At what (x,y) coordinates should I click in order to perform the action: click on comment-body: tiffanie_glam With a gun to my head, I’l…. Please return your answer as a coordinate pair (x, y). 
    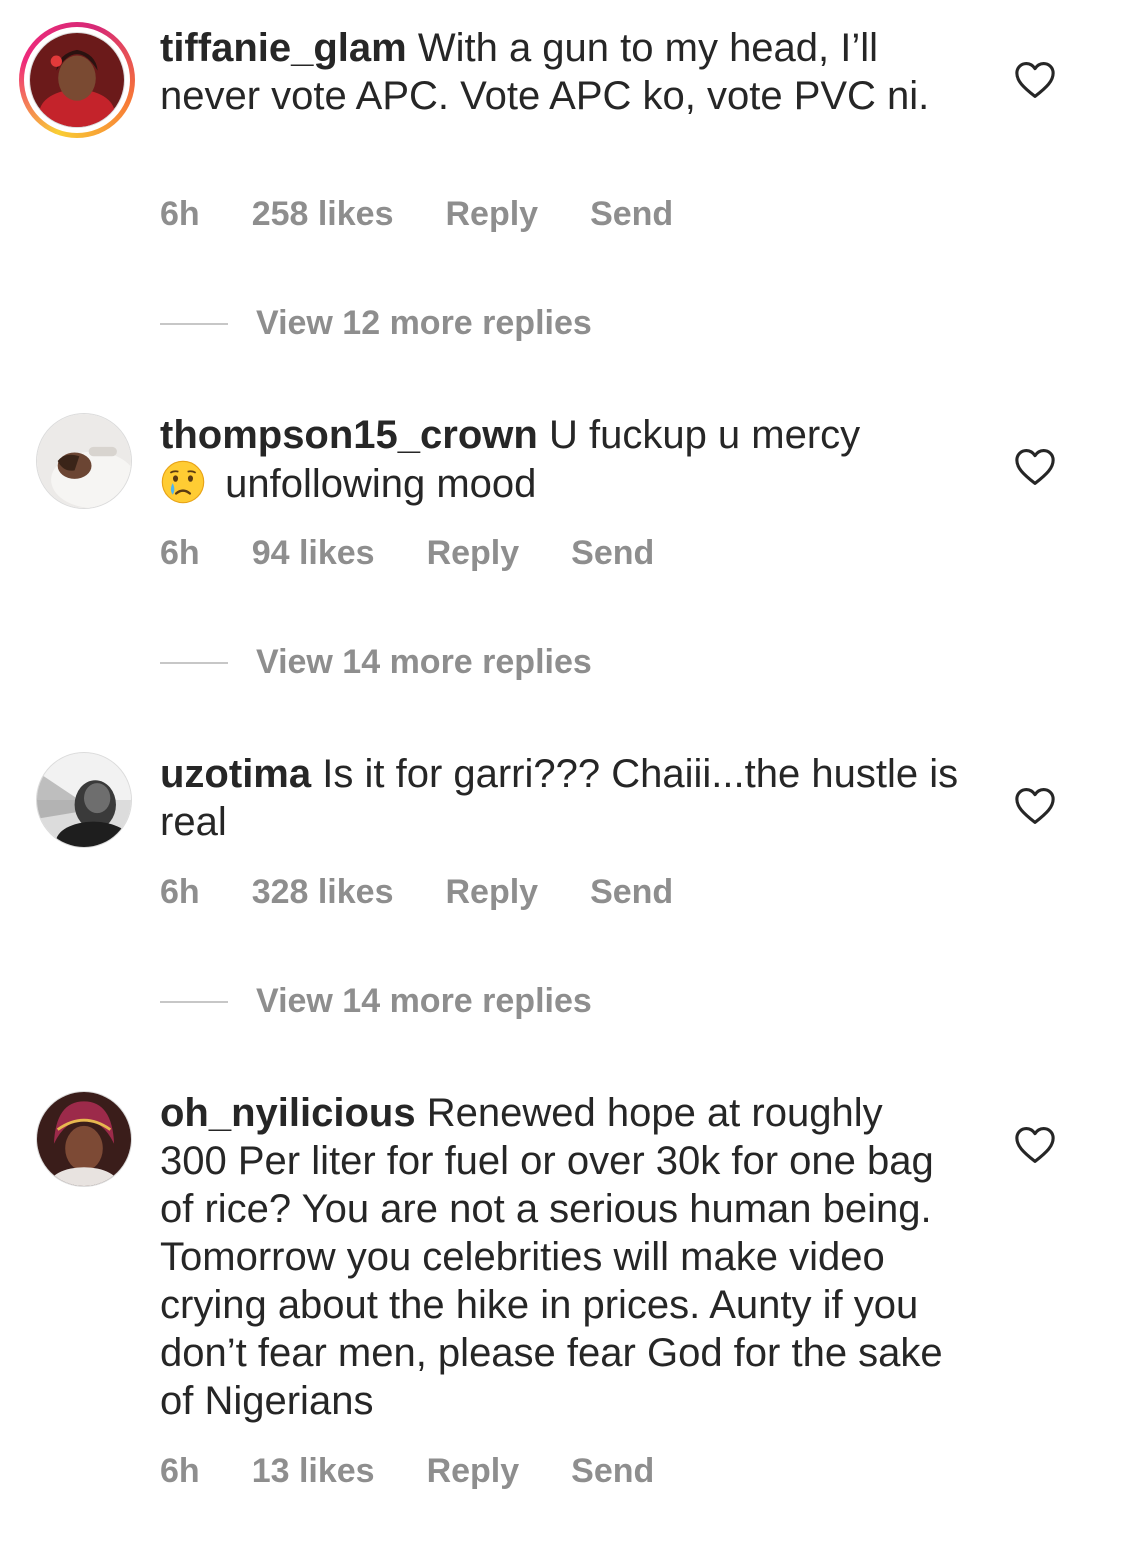
    Looking at the image, I should click on (560, 72).